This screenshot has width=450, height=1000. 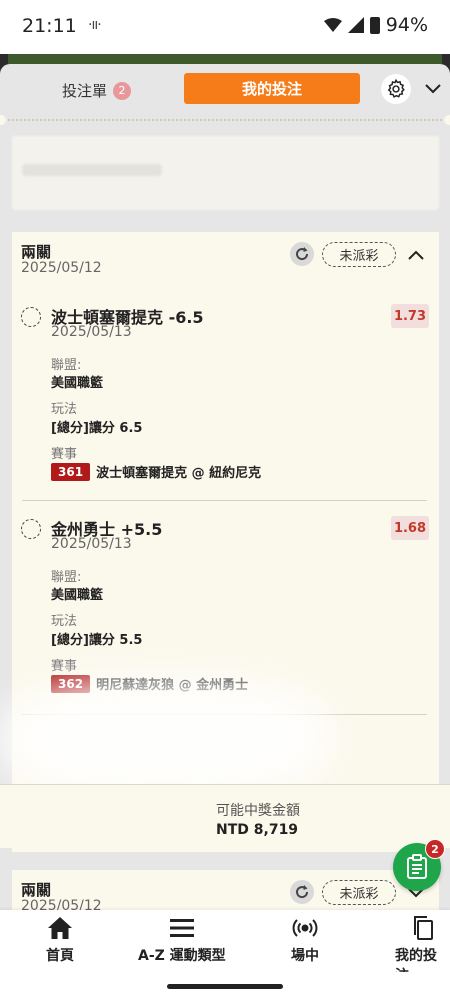 What do you see at coordinates (410, 528) in the screenshot?
I see `leg-odds: 1.68` at bounding box center [410, 528].